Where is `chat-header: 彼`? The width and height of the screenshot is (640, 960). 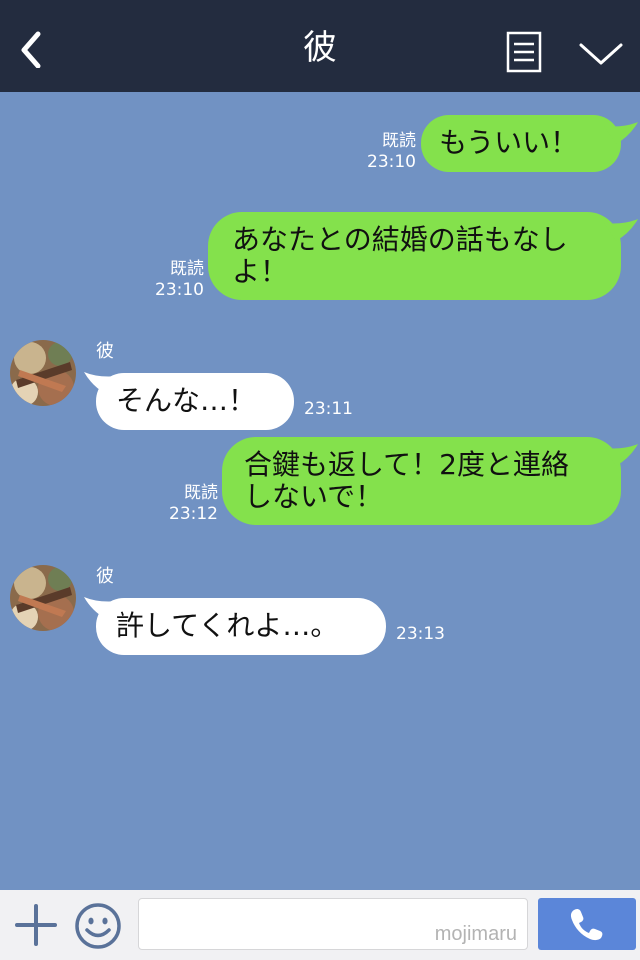
chat-header: 彼 is located at coordinates (320, 46).